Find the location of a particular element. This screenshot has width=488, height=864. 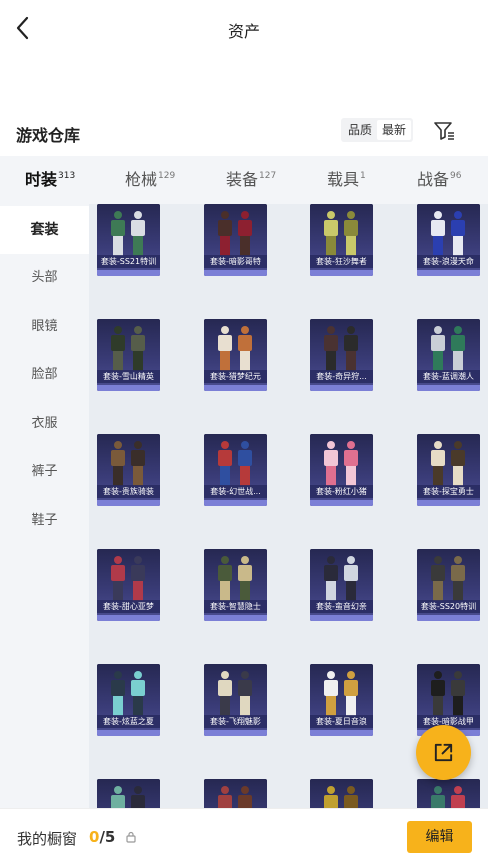

showcase-count-total: /5 is located at coordinates (107, 837).